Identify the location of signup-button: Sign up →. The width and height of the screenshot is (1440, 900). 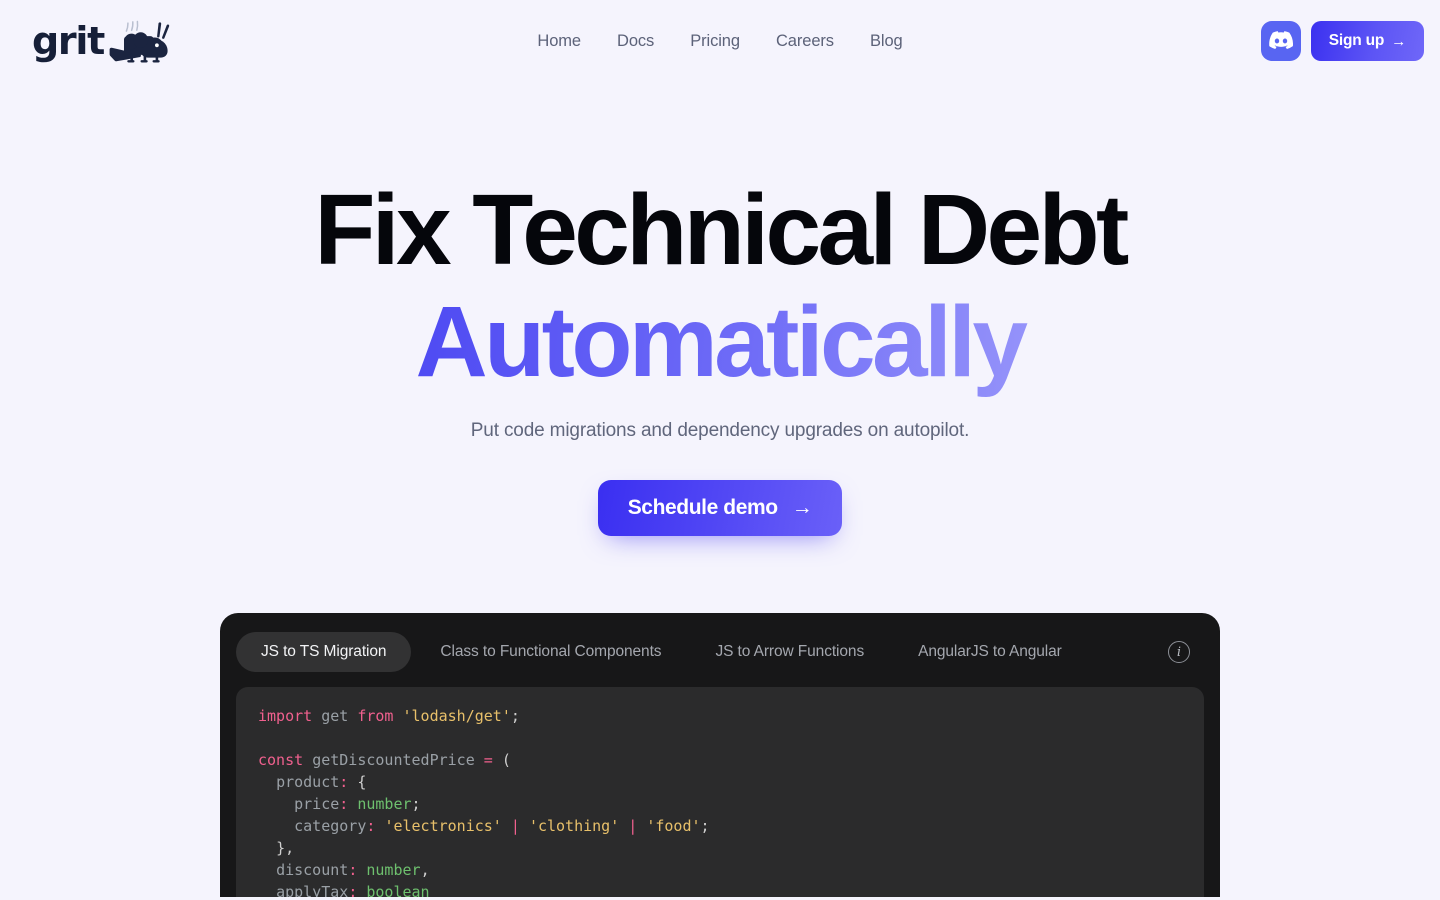
(1367, 41).